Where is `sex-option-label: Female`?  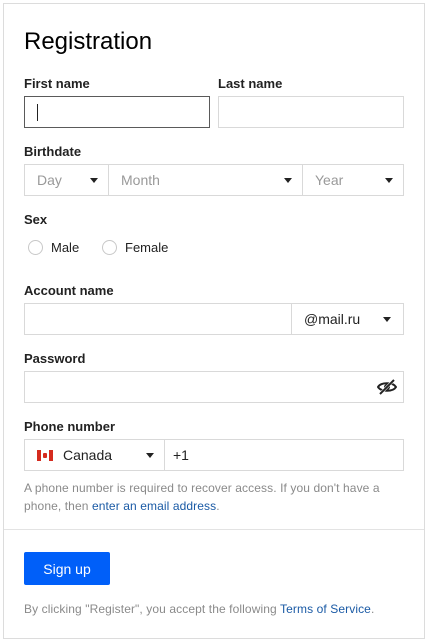
sex-option-label: Female is located at coordinates (147, 247).